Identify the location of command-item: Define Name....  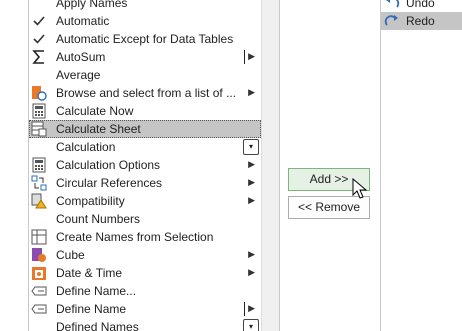
(145, 291).